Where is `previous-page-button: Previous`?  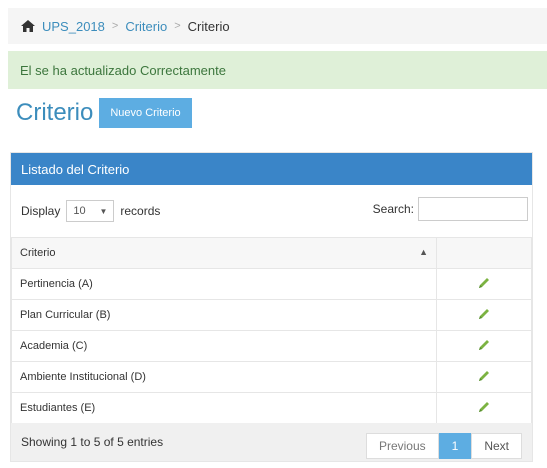 previous-page-button: Previous is located at coordinates (402, 446).